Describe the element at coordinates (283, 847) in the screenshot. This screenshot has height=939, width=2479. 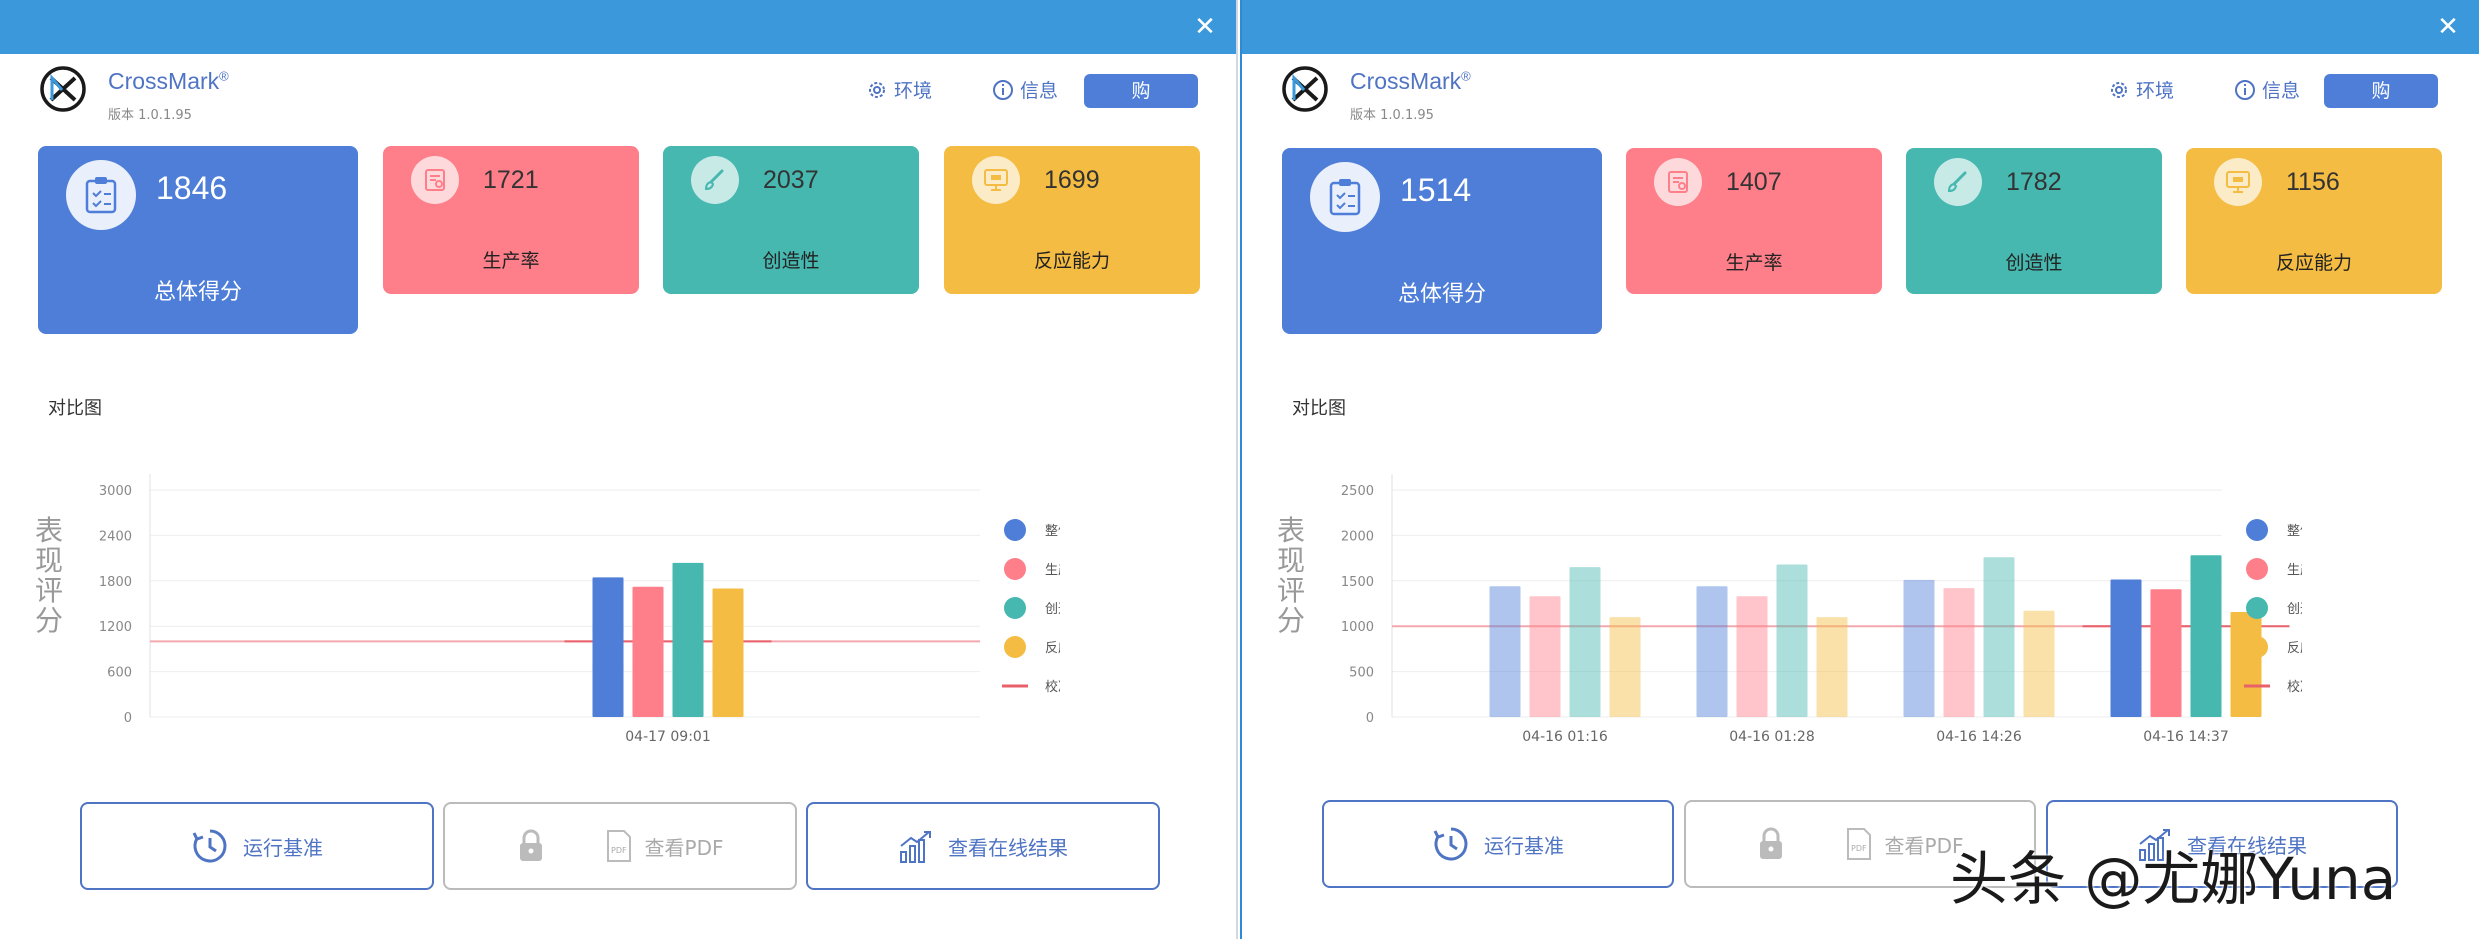
I see `run-benchmark-label: 运行基准` at that location.